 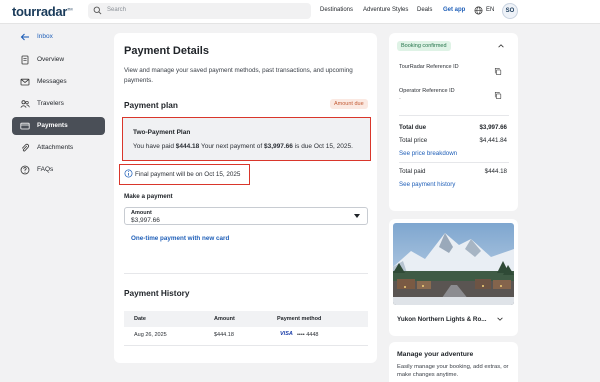 I want to click on manage-title: Manage your adventure, so click(x=435, y=354).